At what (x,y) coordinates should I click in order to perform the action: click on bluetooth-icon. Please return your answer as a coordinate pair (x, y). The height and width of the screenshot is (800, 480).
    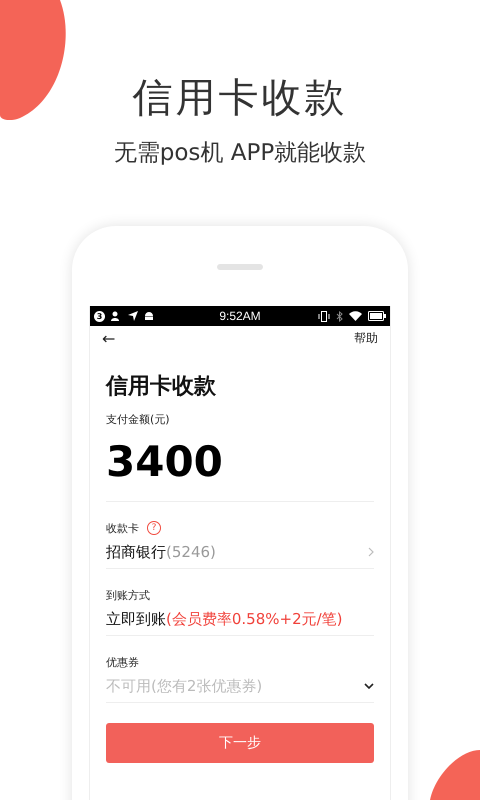
    Looking at the image, I should click on (339, 316).